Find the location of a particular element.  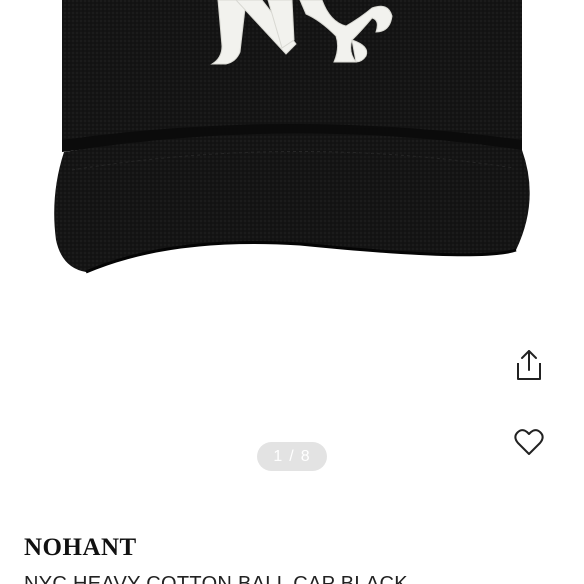

share-button is located at coordinates (529, 365).